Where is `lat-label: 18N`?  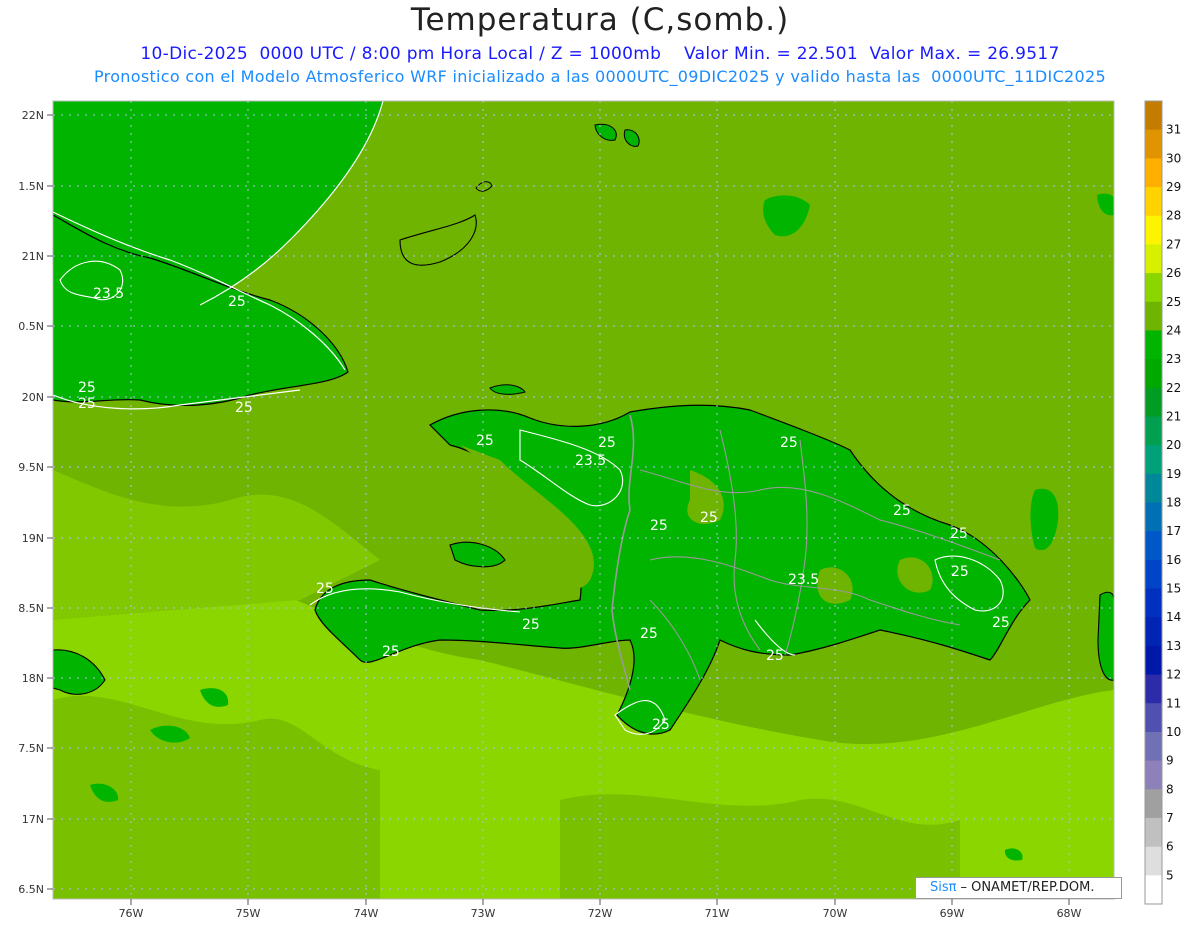 lat-label: 18N is located at coordinates (33, 678).